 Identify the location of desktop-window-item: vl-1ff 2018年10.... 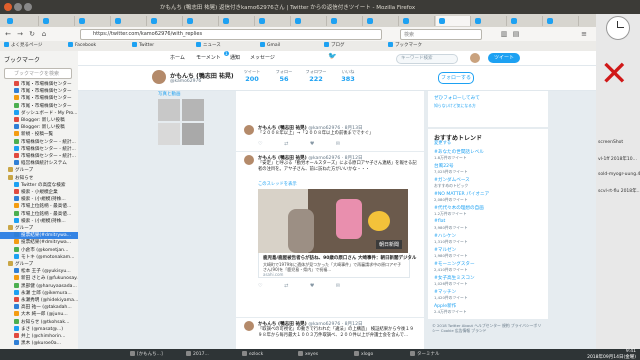
(617, 159).